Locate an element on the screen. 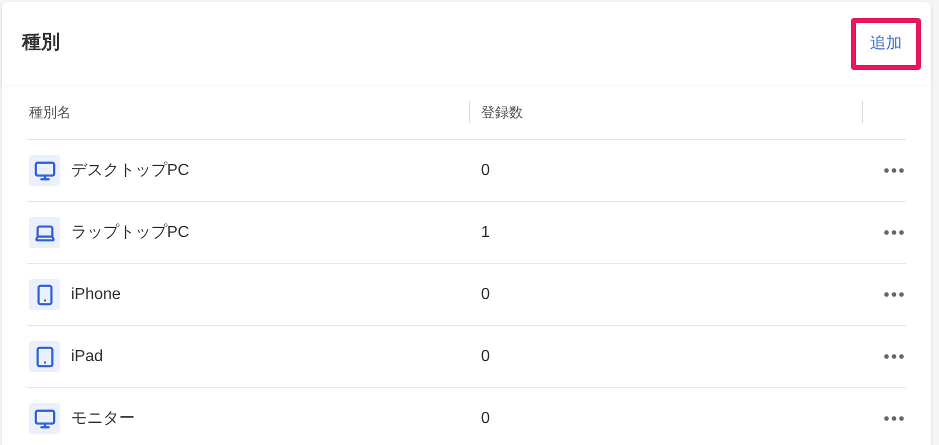 Image resolution: width=939 pixels, height=445 pixels. type-name: ラップトップPC is located at coordinates (130, 232).